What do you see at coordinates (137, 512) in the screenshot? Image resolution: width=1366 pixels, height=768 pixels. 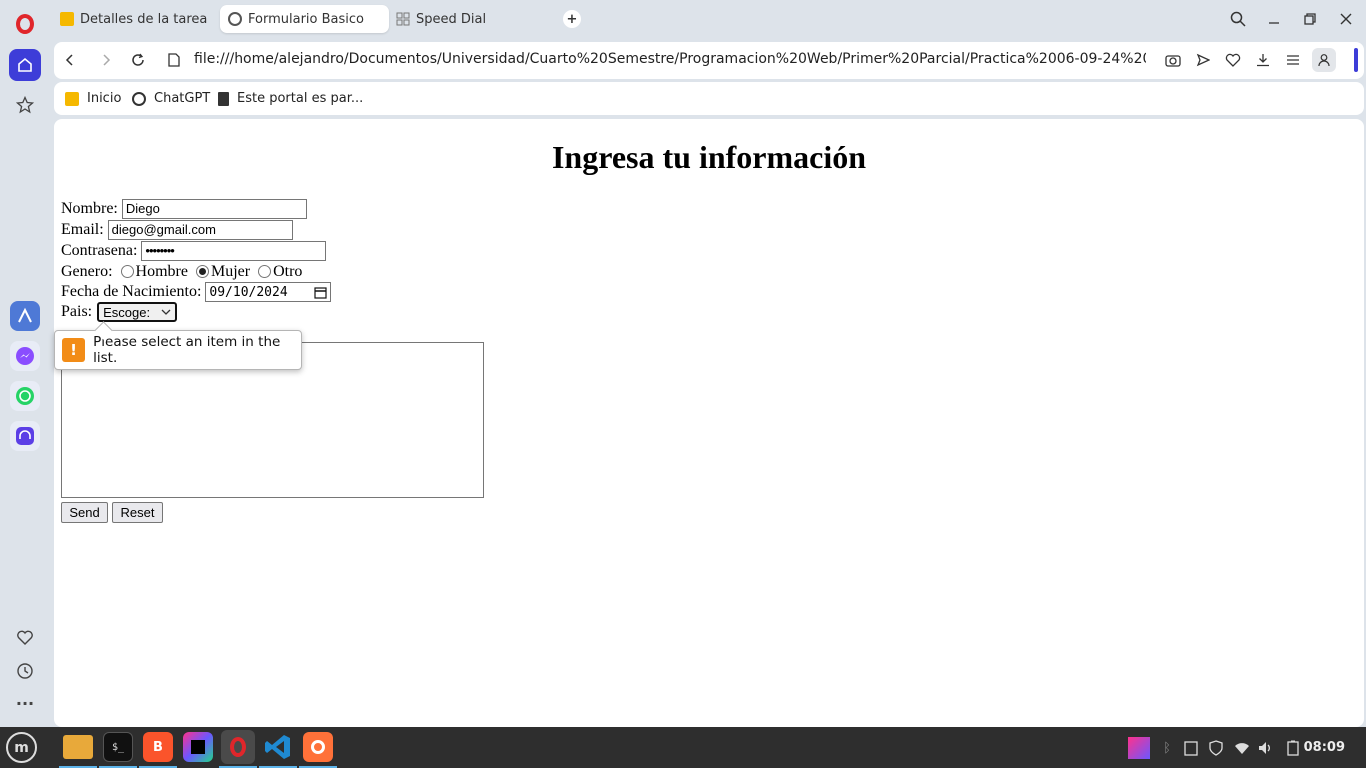 I see `reset-button: Reset` at bounding box center [137, 512].